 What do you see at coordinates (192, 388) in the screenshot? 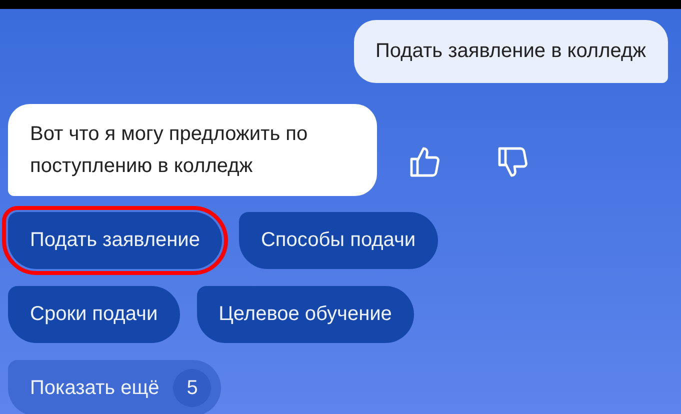
I see `count-badge: 5` at bounding box center [192, 388].